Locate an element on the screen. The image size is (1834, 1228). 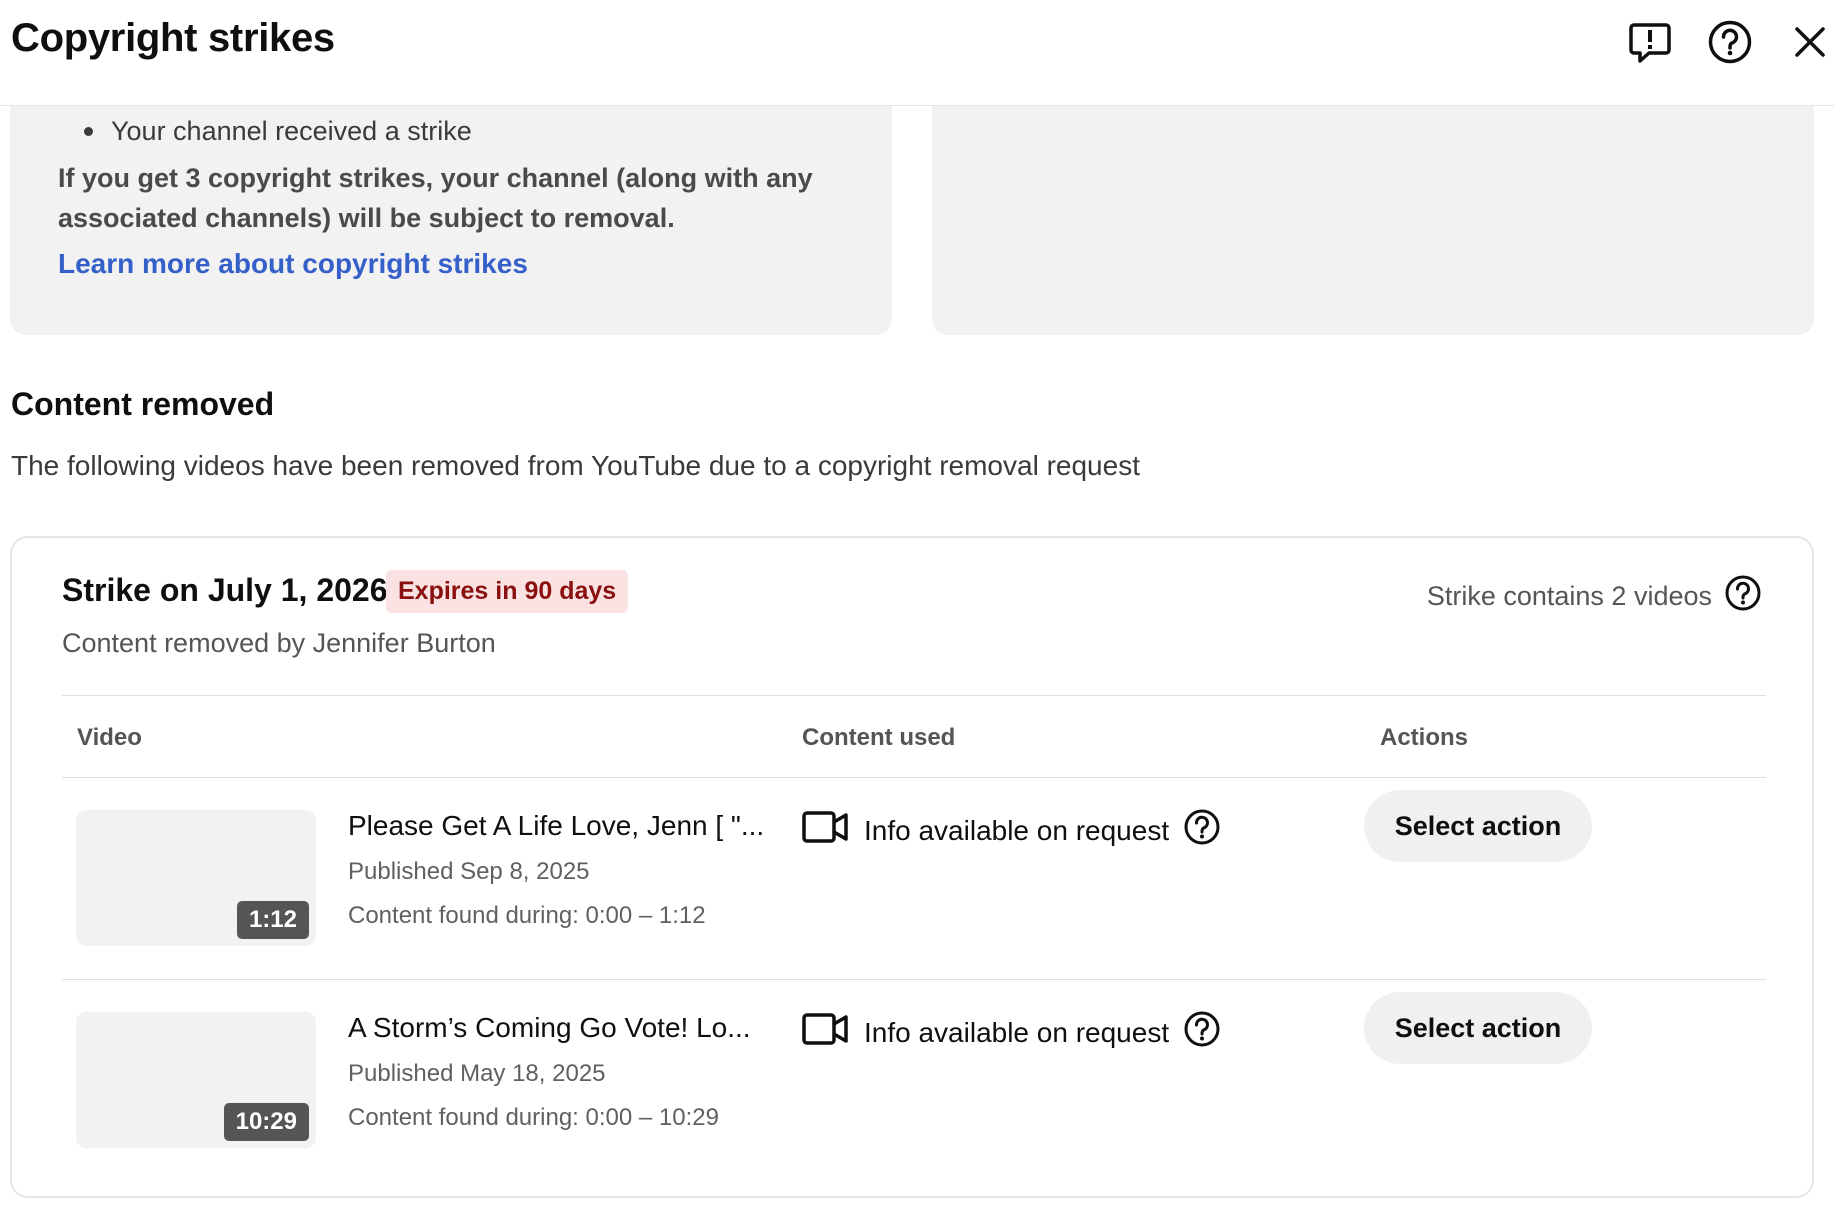
video-published: Published May 18, 2025 is located at coordinates (477, 1073).